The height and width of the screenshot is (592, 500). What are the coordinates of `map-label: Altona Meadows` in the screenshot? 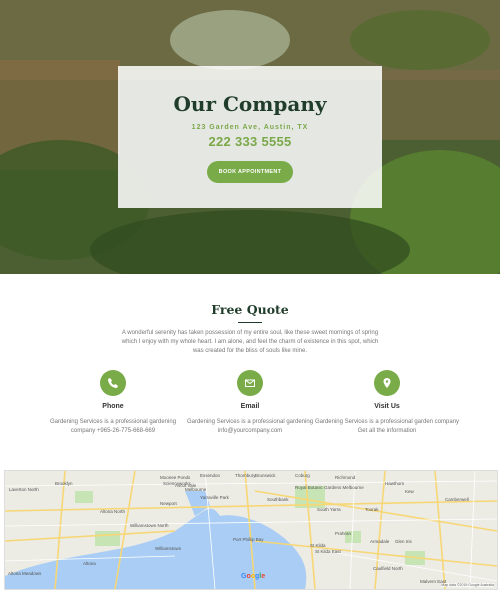 It's located at (25, 573).